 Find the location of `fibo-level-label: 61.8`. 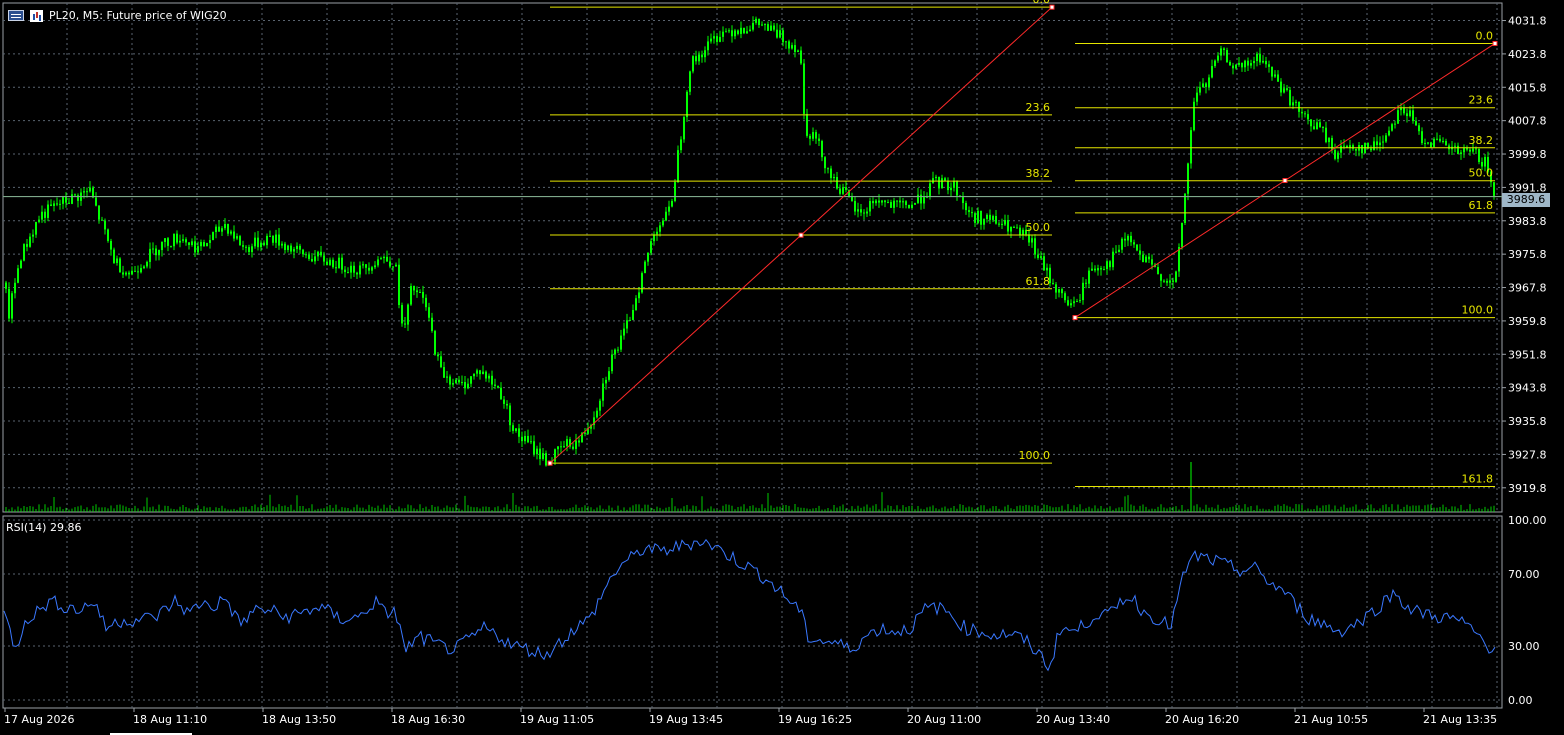

fibo-level-label: 61.8 is located at coordinates (1038, 281).